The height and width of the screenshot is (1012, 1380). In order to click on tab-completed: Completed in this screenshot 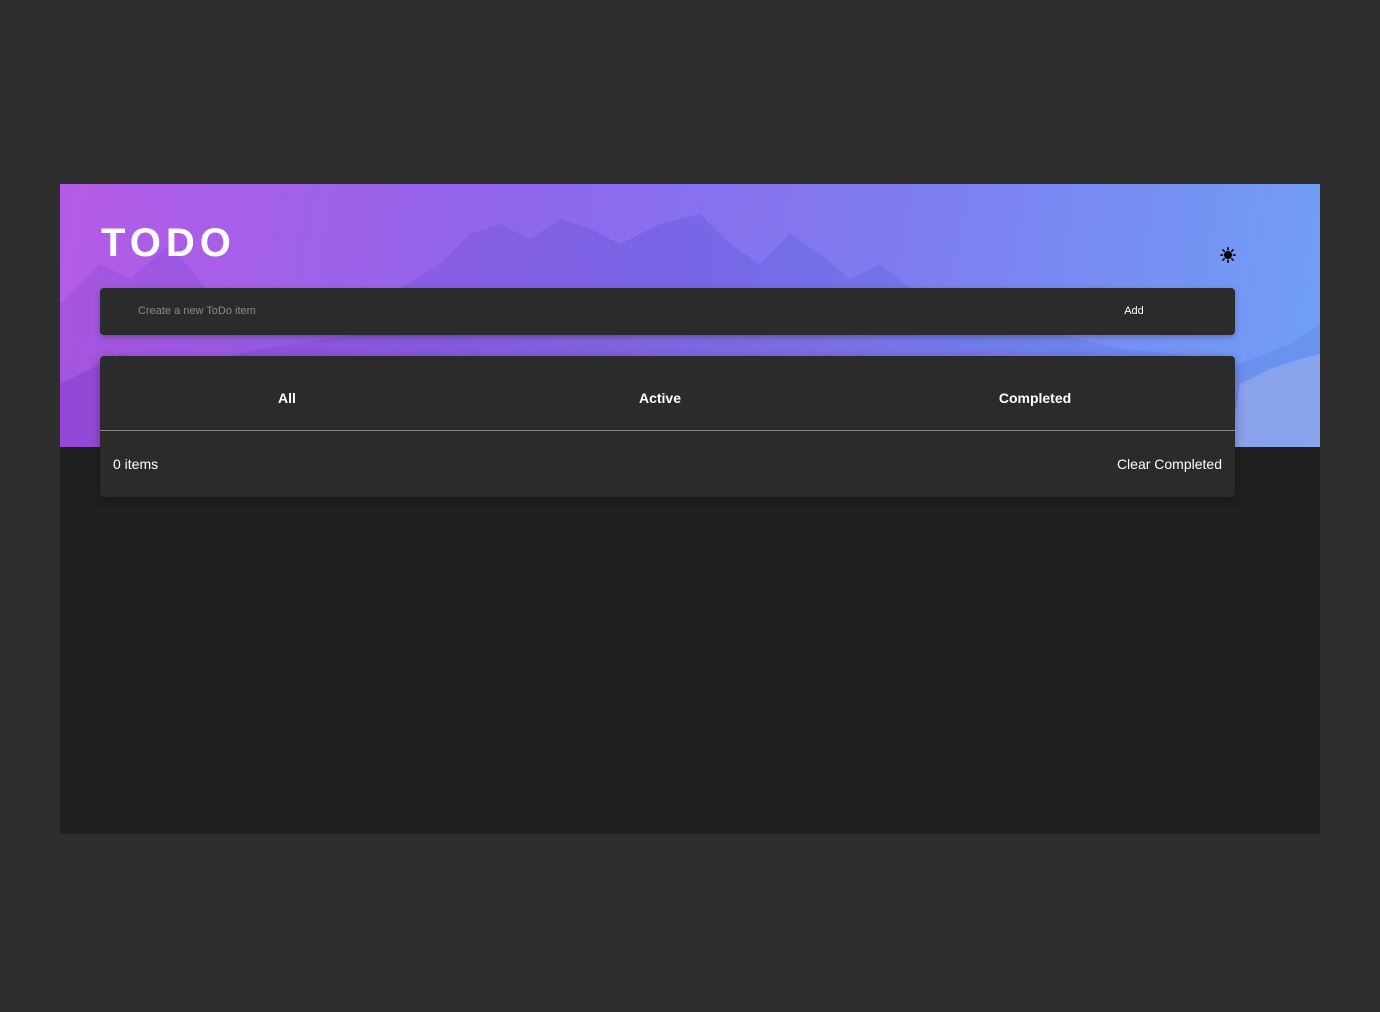, I will do `click(1035, 393)`.